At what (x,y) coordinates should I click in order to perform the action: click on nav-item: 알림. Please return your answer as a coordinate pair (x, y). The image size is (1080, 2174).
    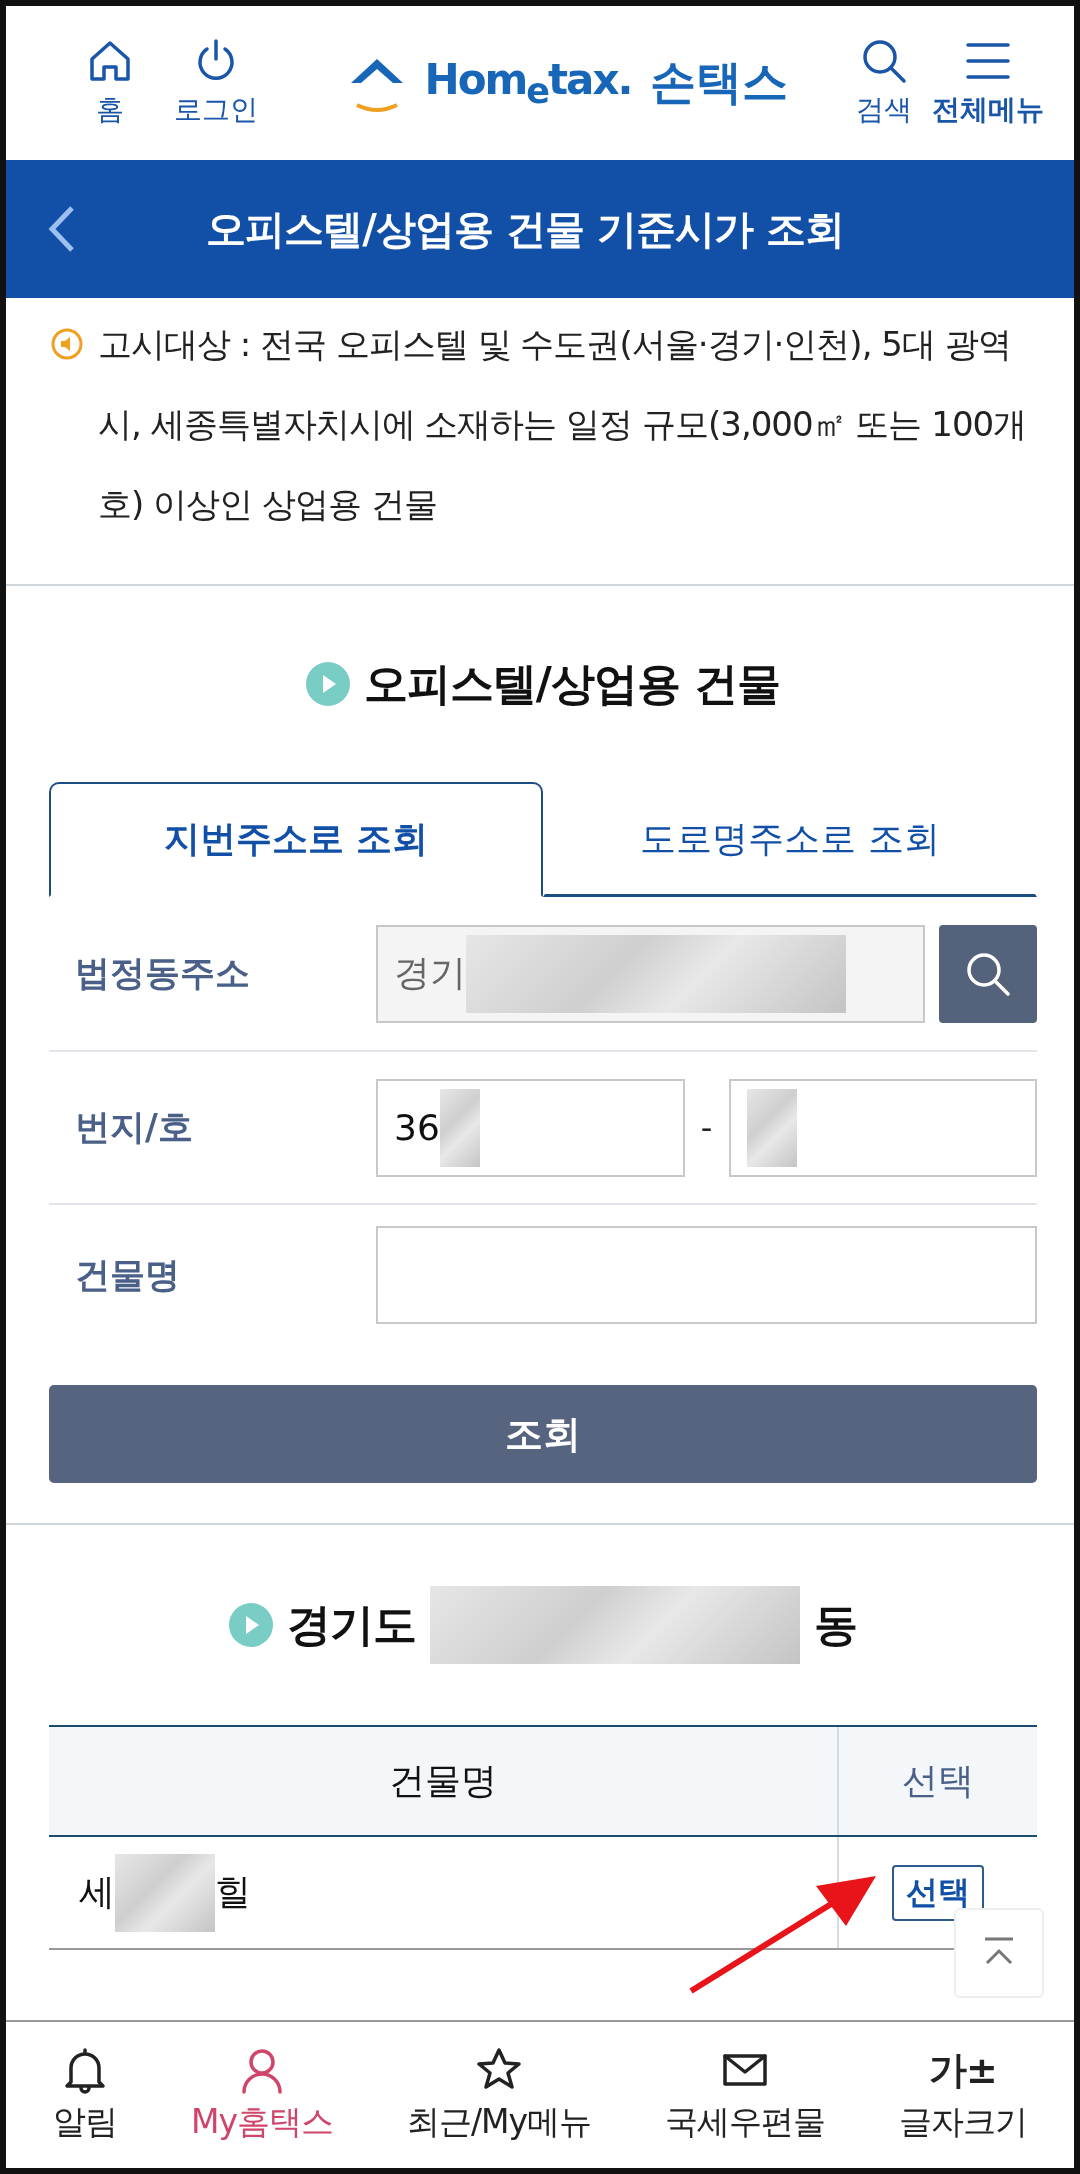
    Looking at the image, I should click on (85, 2095).